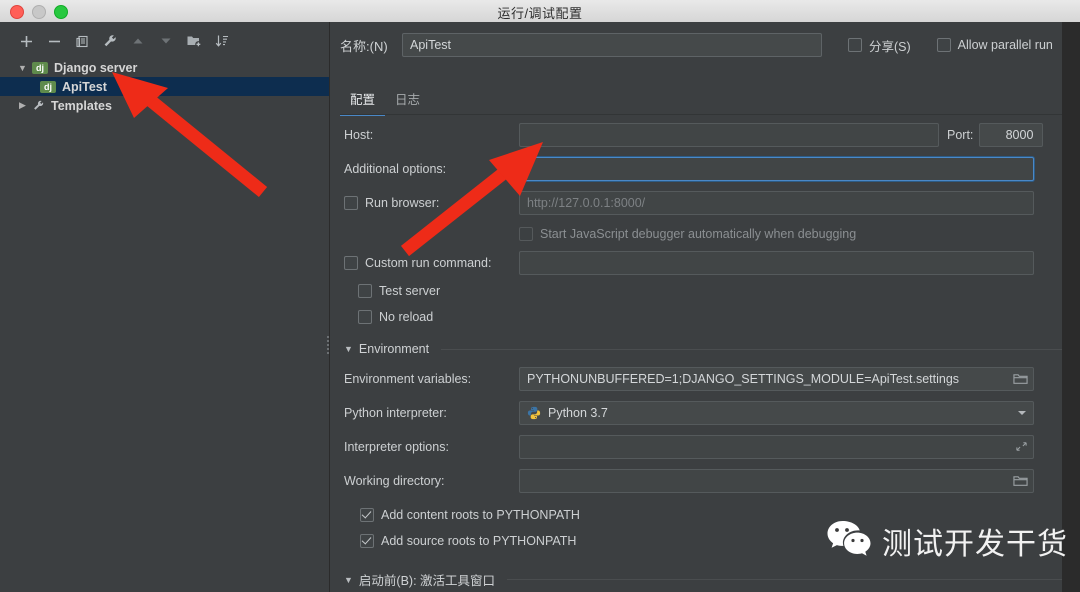 The width and height of the screenshot is (1080, 592). Describe the element at coordinates (166, 41) in the screenshot. I see `triangle-down-icon` at that location.